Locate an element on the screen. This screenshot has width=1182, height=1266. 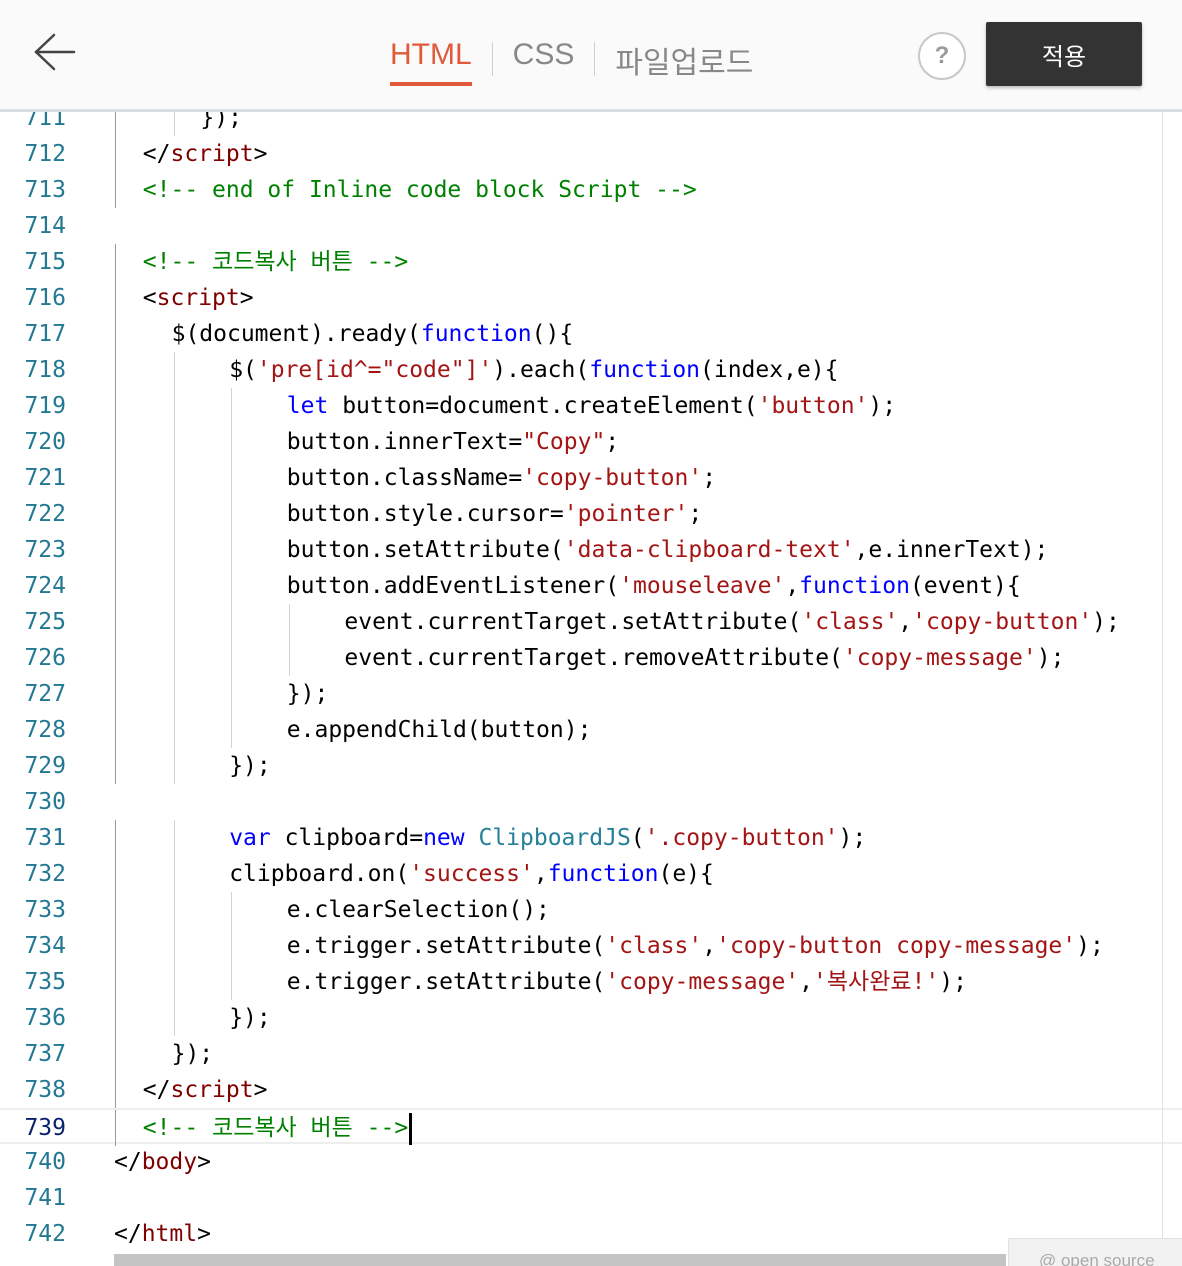
code-line: 721 button.className='copy-button'; is located at coordinates (591, 478).